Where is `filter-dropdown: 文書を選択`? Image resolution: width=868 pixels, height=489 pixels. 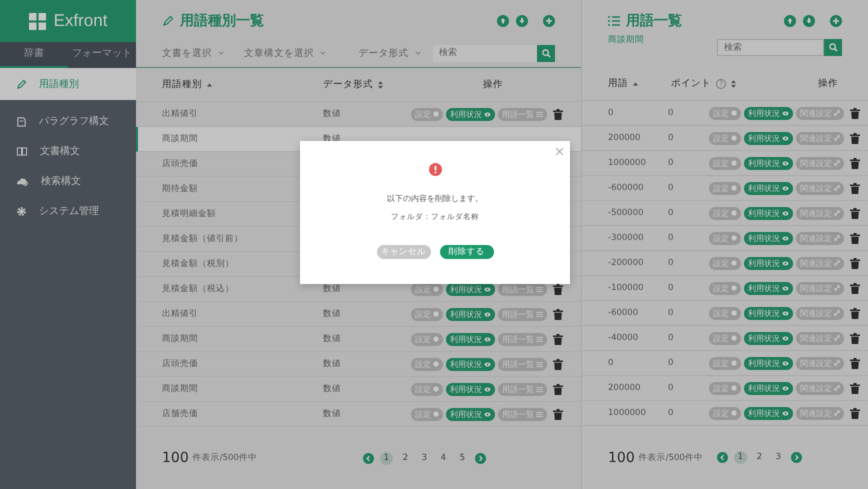
filter-dropdown: 文書を選択 is located at coordinates (203, 53).